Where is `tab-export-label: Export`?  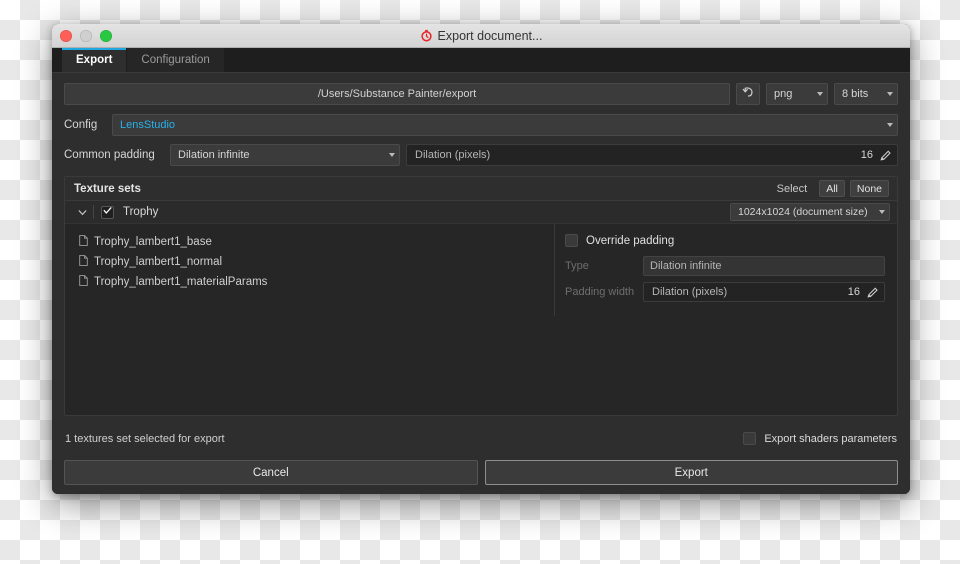
tab-export-label: Export is located at coordinates (94, 60).